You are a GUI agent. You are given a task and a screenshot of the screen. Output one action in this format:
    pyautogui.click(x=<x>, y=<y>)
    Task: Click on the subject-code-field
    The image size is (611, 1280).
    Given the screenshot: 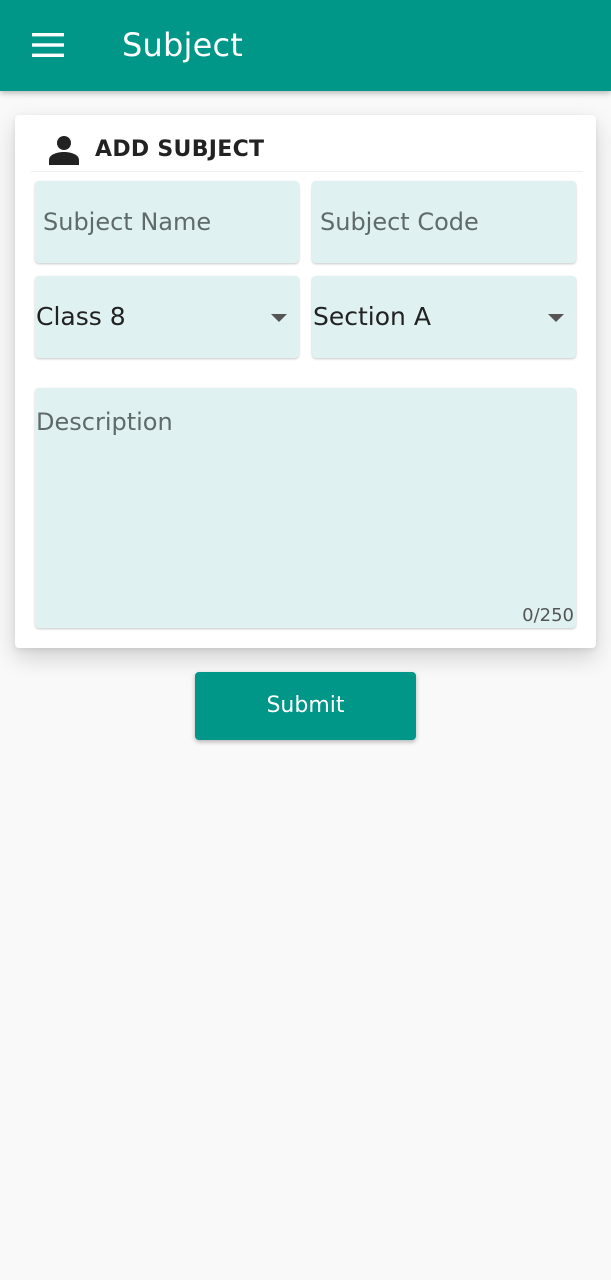 What is the action you would take?
    pyautogui.click(x=444, y=222)
    